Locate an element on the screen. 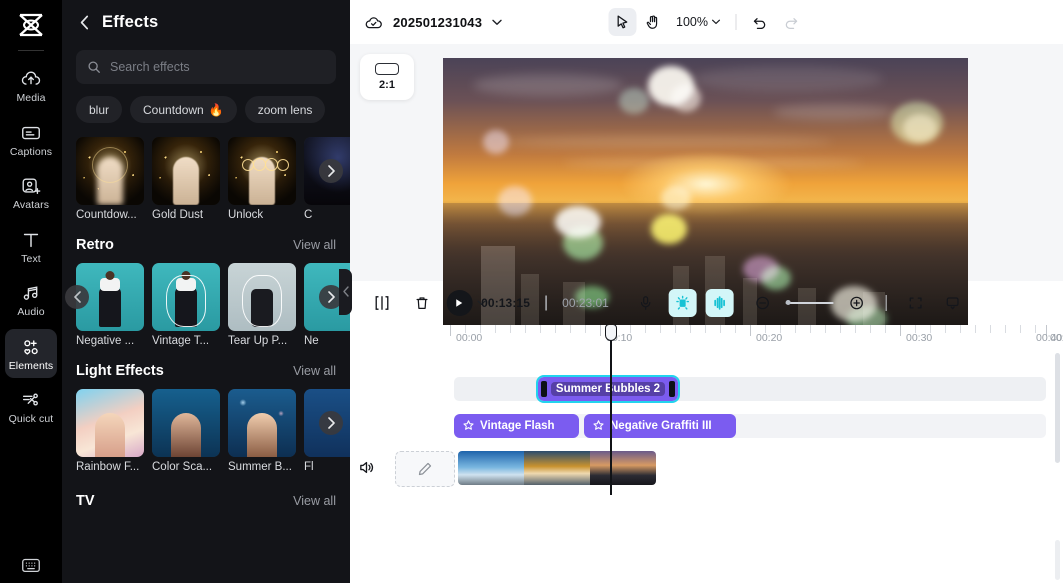 The image size is (1063, 583). quick-cut-icon is located at coordinates (31, 400).